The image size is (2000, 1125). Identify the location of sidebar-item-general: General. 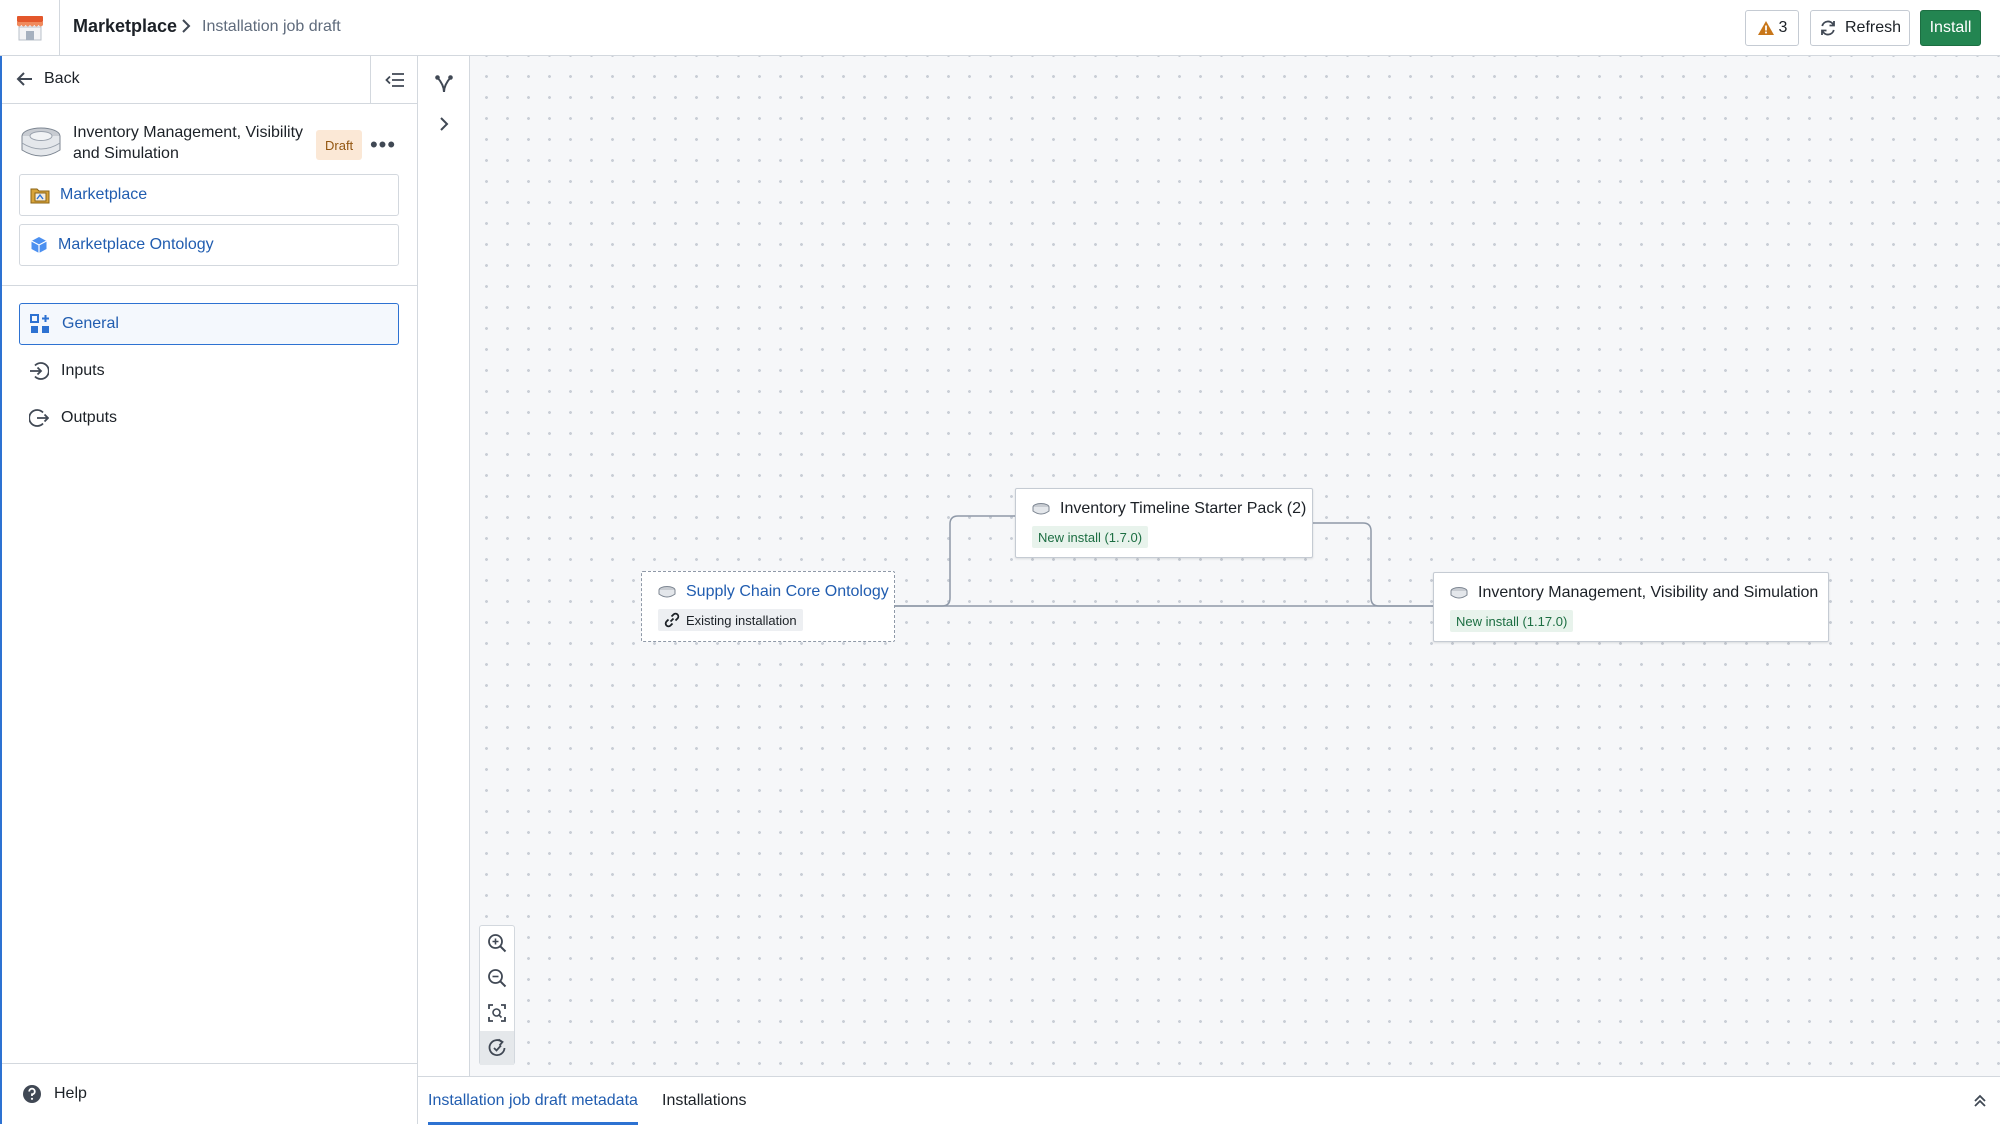
(209, 324).